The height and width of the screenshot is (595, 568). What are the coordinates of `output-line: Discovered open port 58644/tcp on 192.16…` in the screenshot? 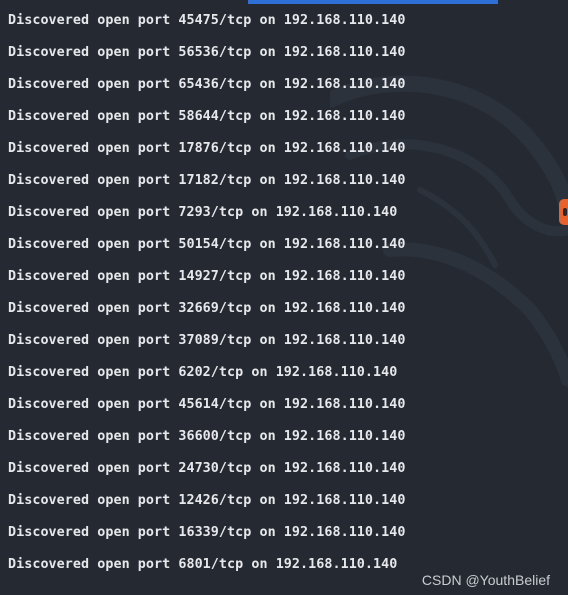 It's located at (207, 116).